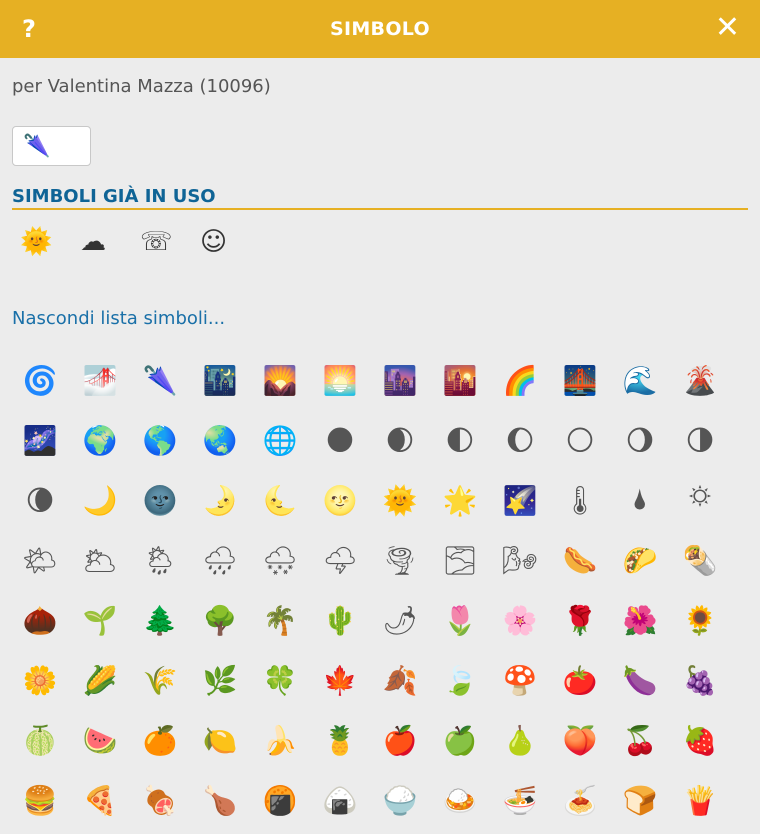  What do you see at coordinates (460, 800) in the screenshot?
I see `symbol-option: 🍛` at bounding box center [460, 800].